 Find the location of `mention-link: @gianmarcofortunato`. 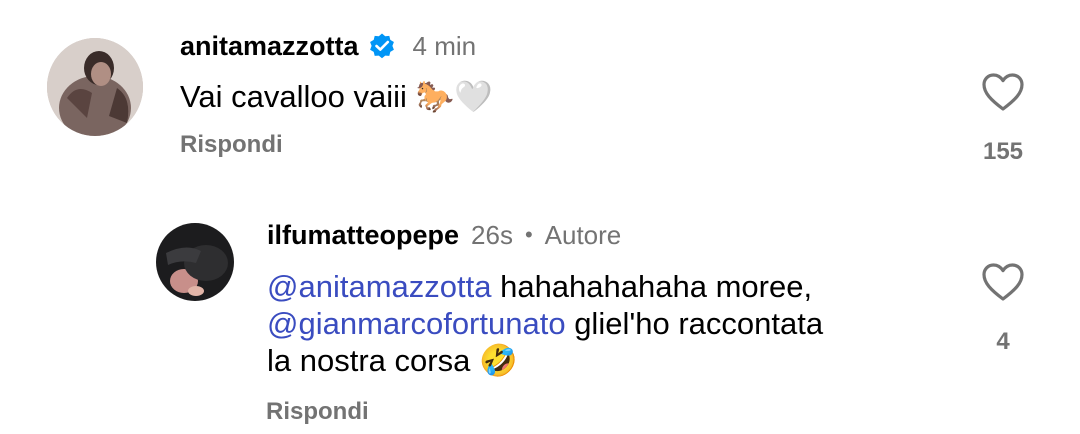

mention-link: @gianmarcofortunato is located at coordinates (416, 323).